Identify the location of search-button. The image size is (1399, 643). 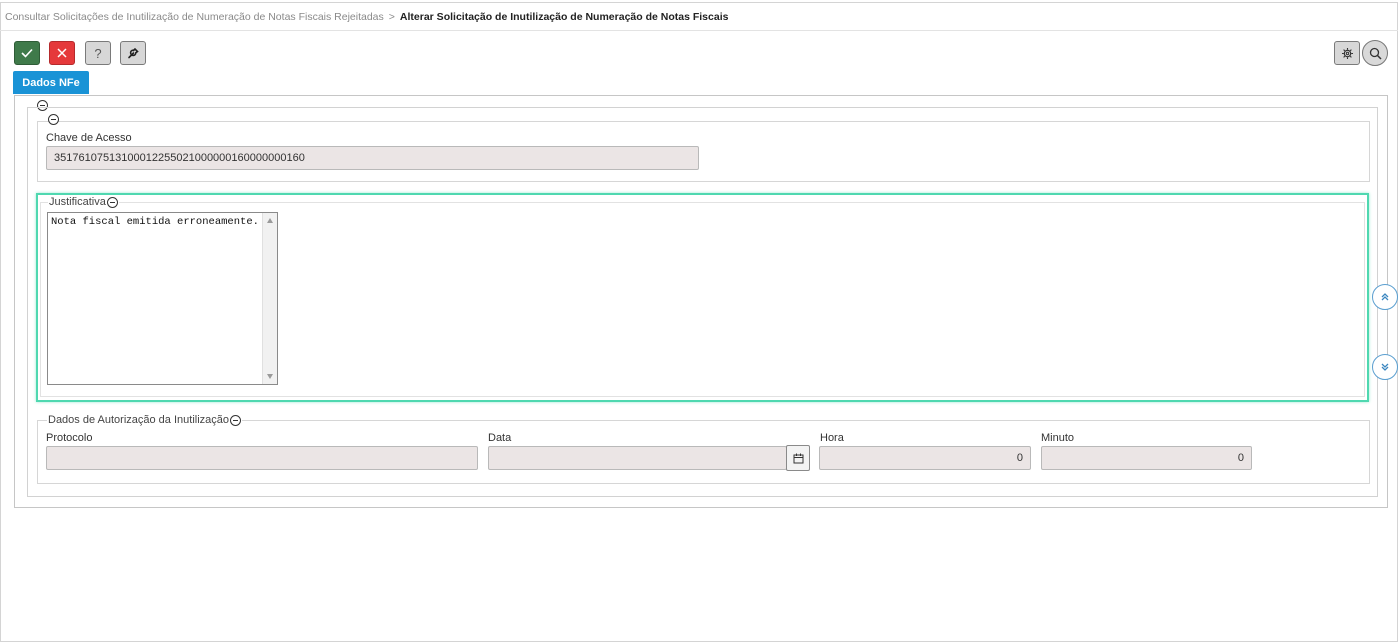
(1375, 53).